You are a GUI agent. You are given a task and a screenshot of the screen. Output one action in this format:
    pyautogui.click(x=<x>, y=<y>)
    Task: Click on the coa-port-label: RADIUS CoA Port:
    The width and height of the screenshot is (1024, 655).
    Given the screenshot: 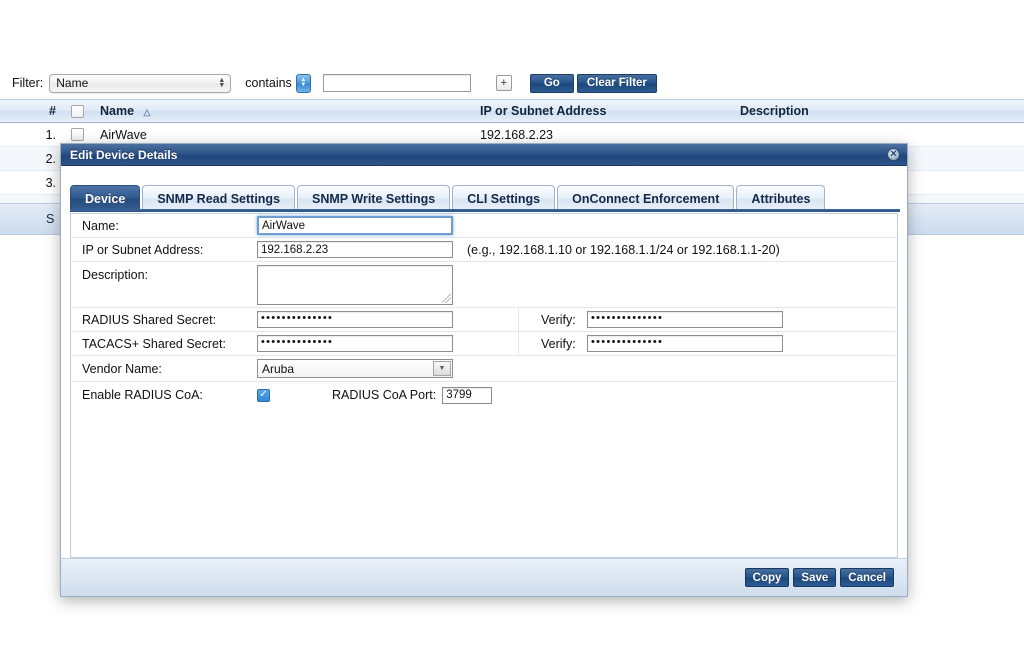 What is the action you would take?
    pyautogui.click(x=384, y=395)
    